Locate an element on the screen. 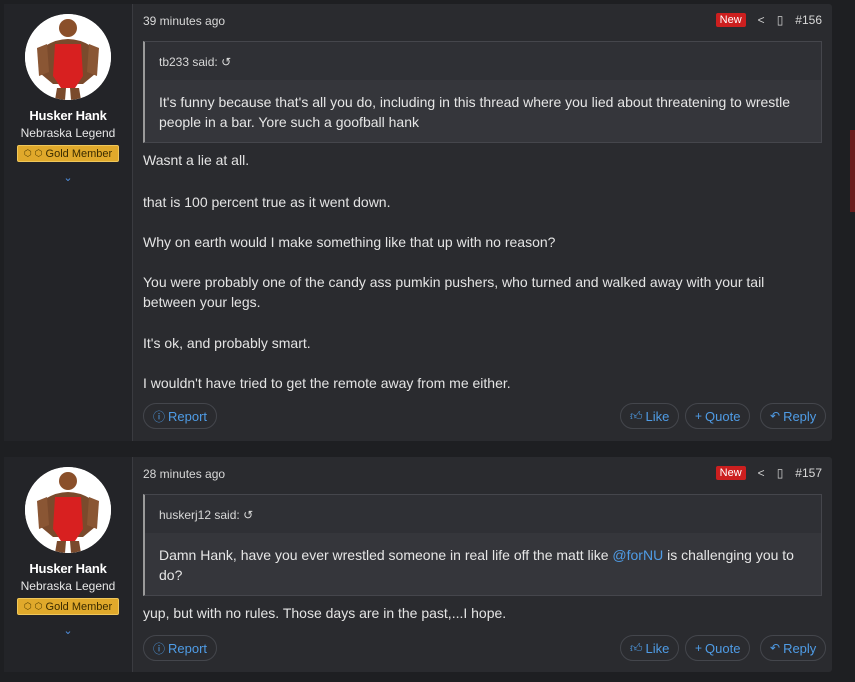 The image size is (855, 682). scrollbar-thumb is located at coordinates (852, 171).